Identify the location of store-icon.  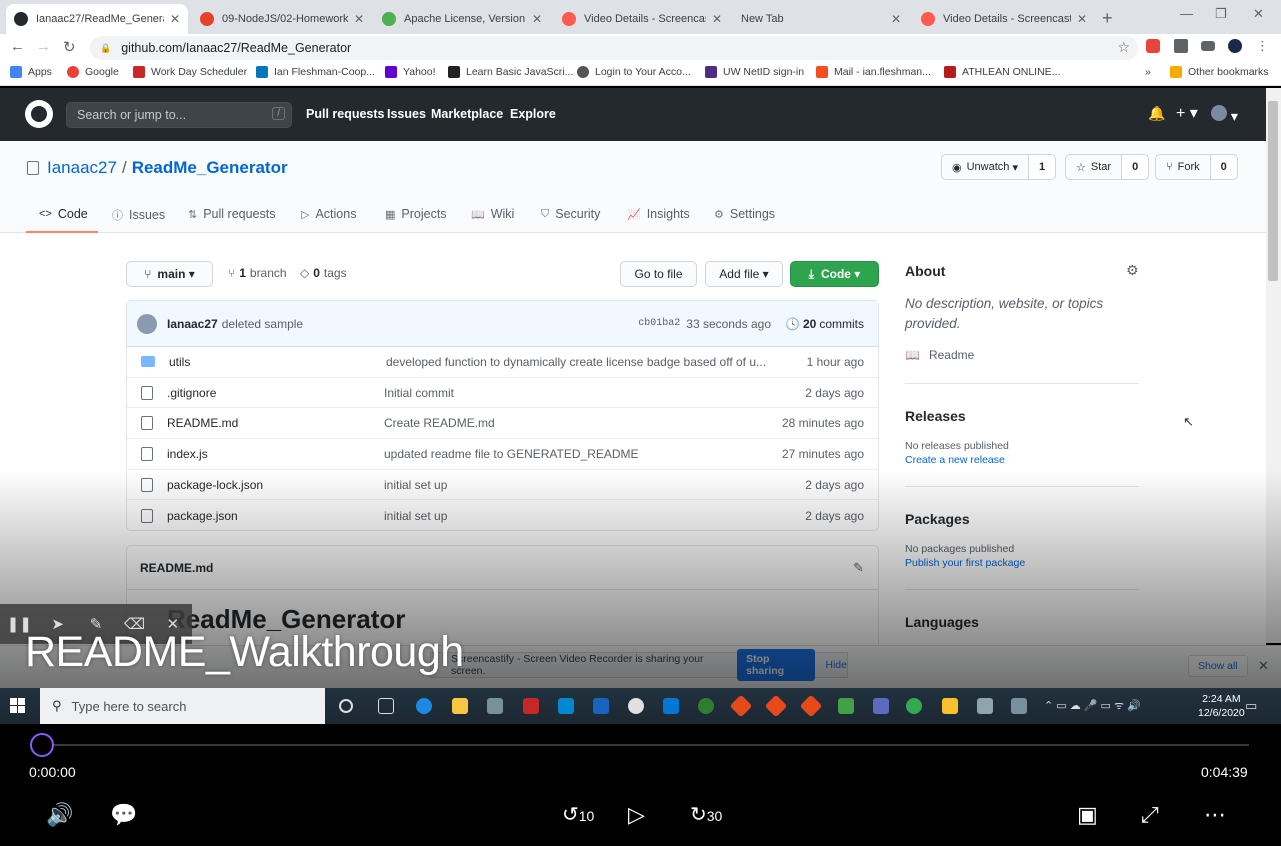
(495, 706).